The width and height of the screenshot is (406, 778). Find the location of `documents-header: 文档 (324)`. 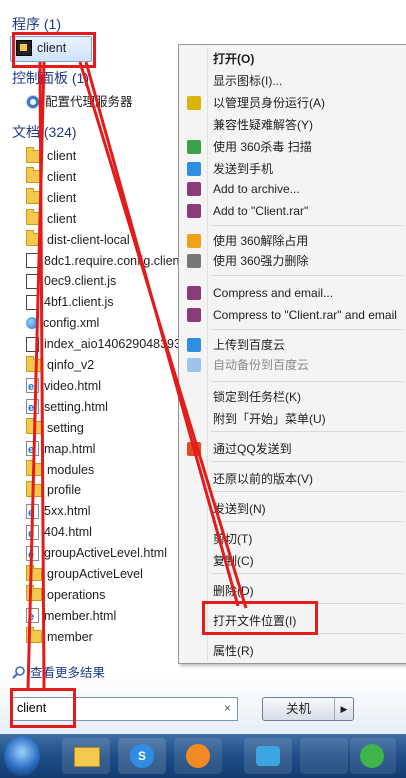

documents-header: 文档 (324) is located at coordinates (44, 132).